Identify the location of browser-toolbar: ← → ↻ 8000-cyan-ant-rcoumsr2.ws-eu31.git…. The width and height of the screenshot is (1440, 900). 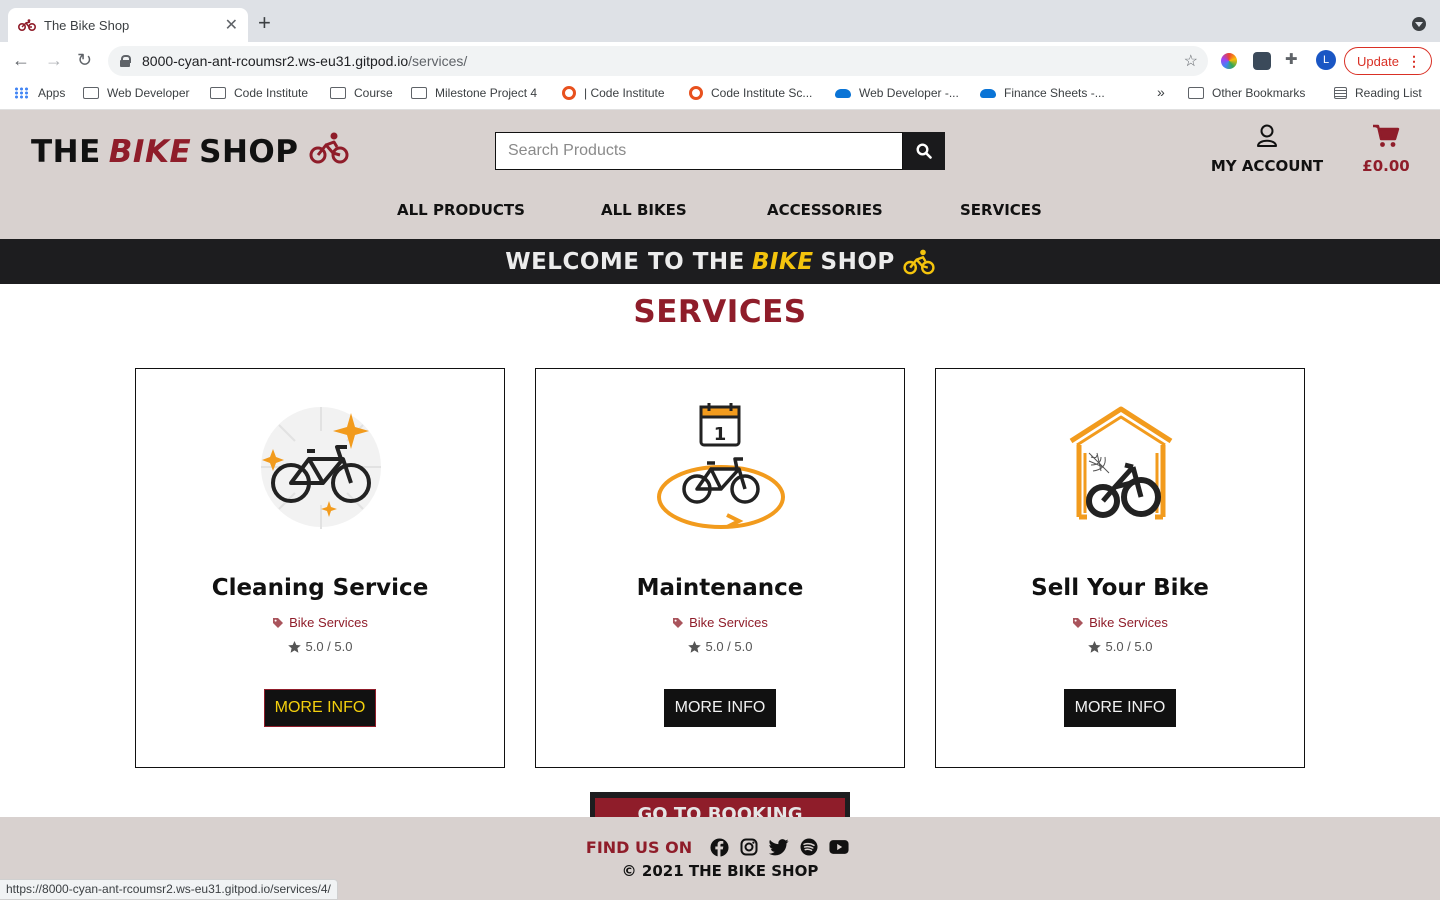
(720, 60).